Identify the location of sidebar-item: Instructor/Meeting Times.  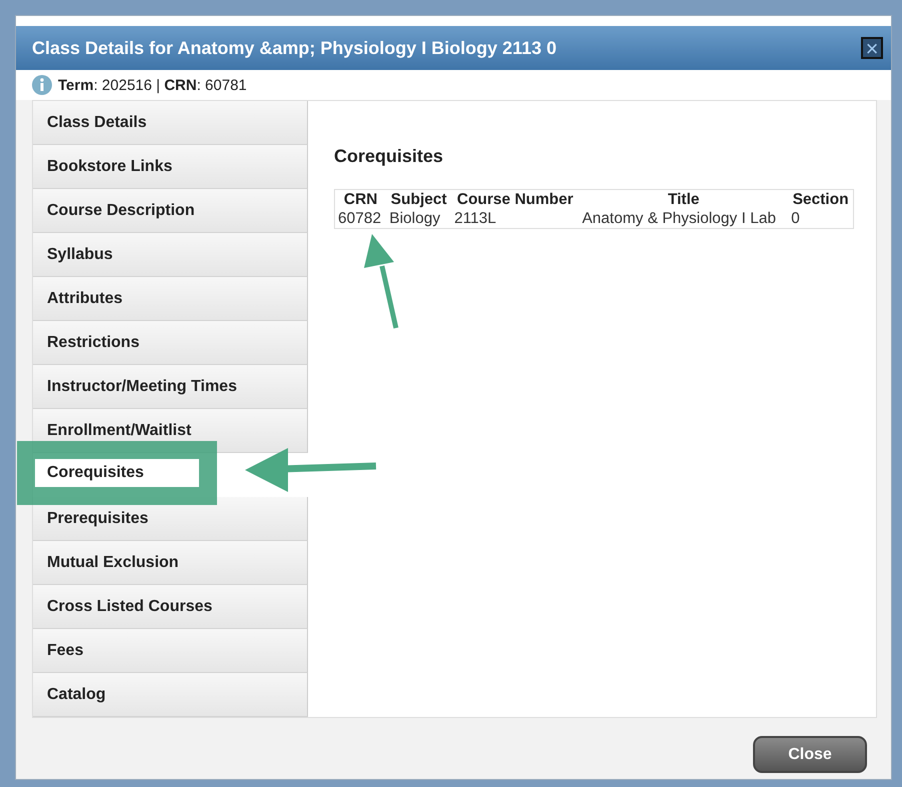
(170, 387).